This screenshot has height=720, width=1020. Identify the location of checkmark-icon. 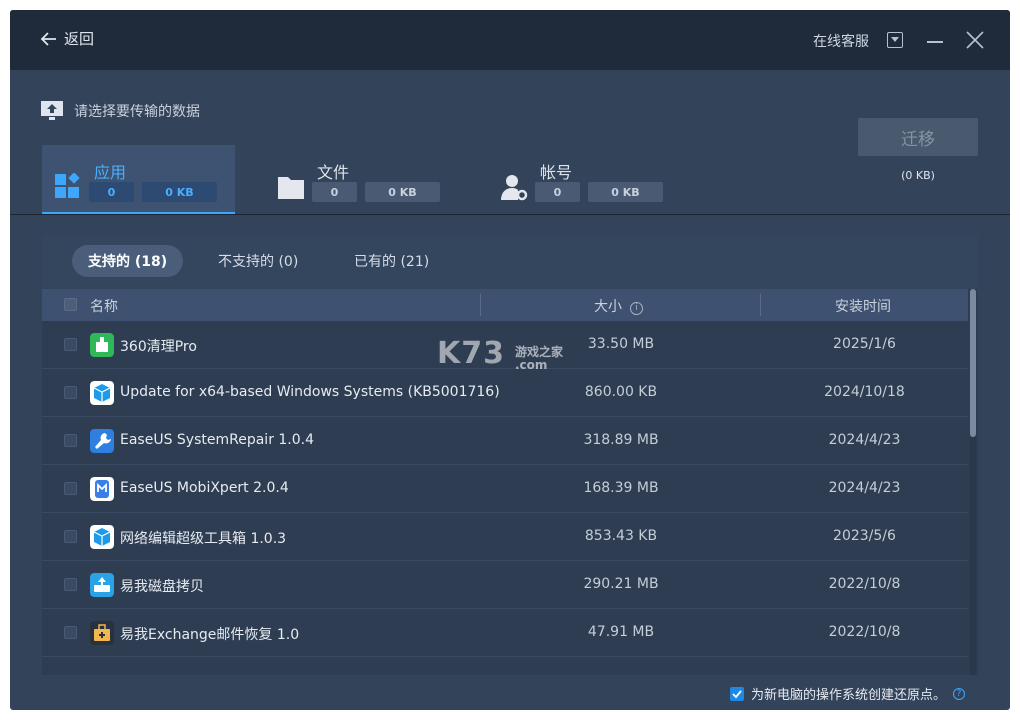
(737, 693).